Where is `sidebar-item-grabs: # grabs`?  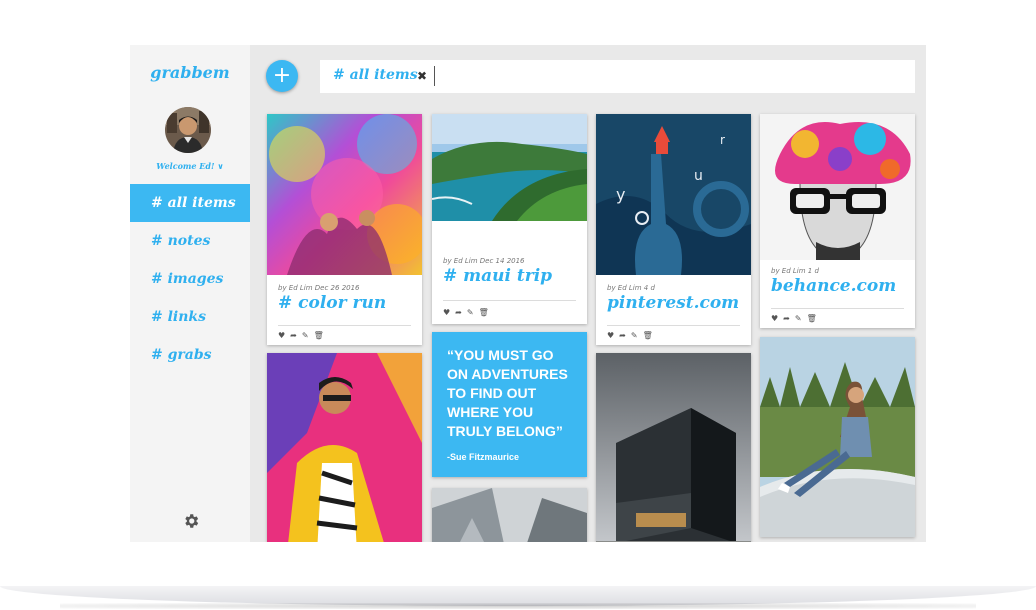 sidebar-item-grabs: # grabs is located at coordinates (190, 355).